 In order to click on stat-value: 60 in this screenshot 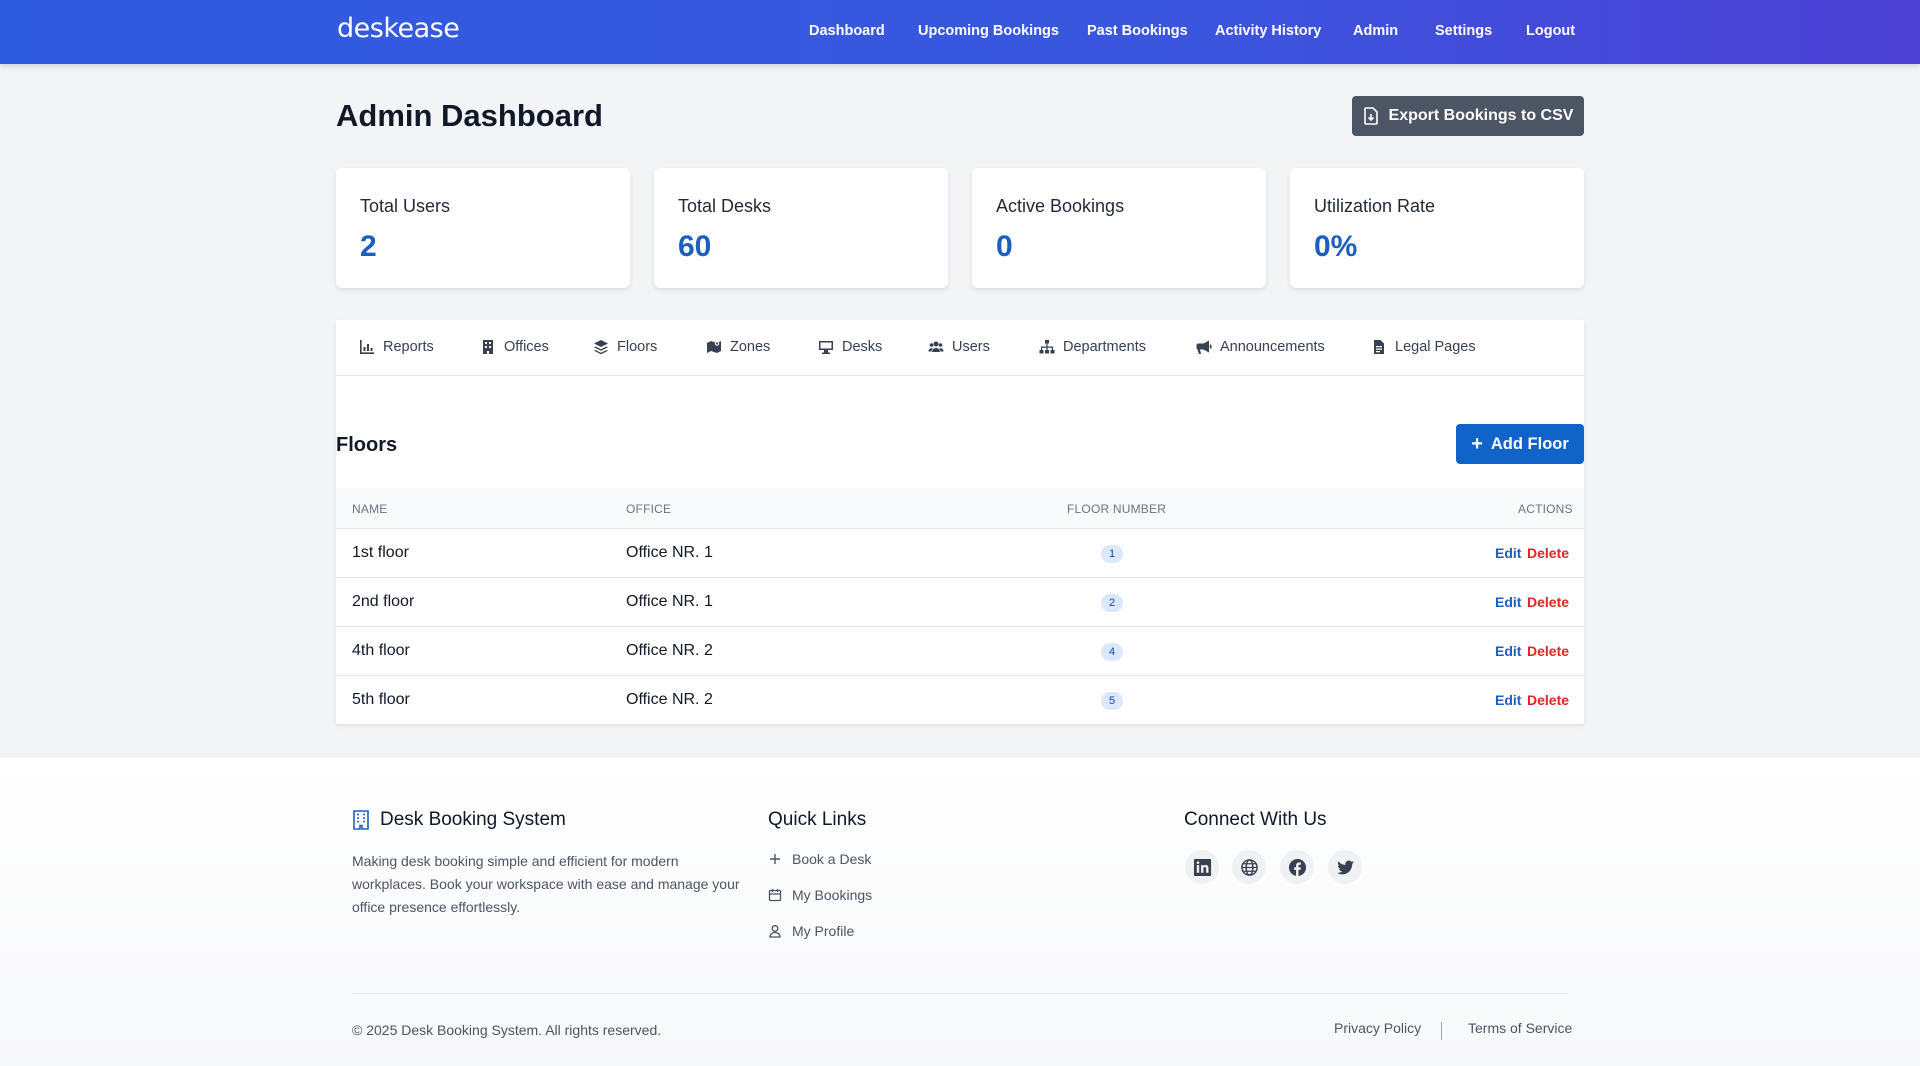, I will do `click(695, 246)`.